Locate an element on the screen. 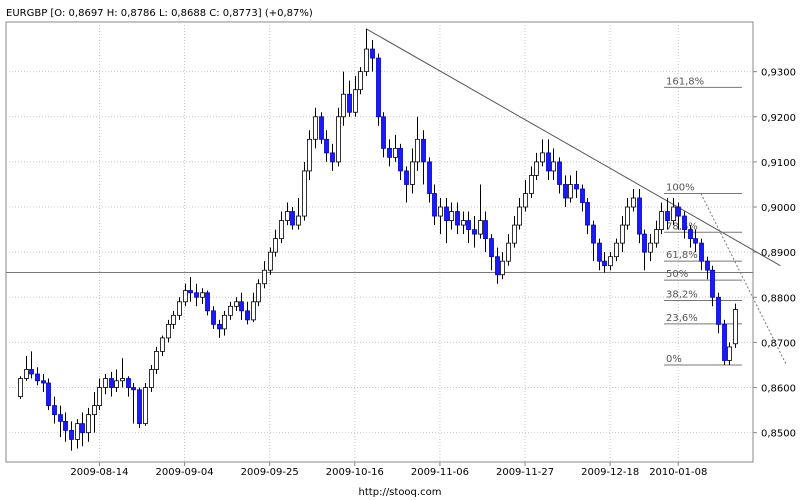  x-tick-label: 2009-08-14 is located at coordinates (99, 472).